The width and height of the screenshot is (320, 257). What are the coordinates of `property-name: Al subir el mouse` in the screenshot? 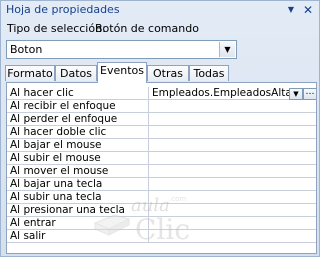 It's located at (55, 158).